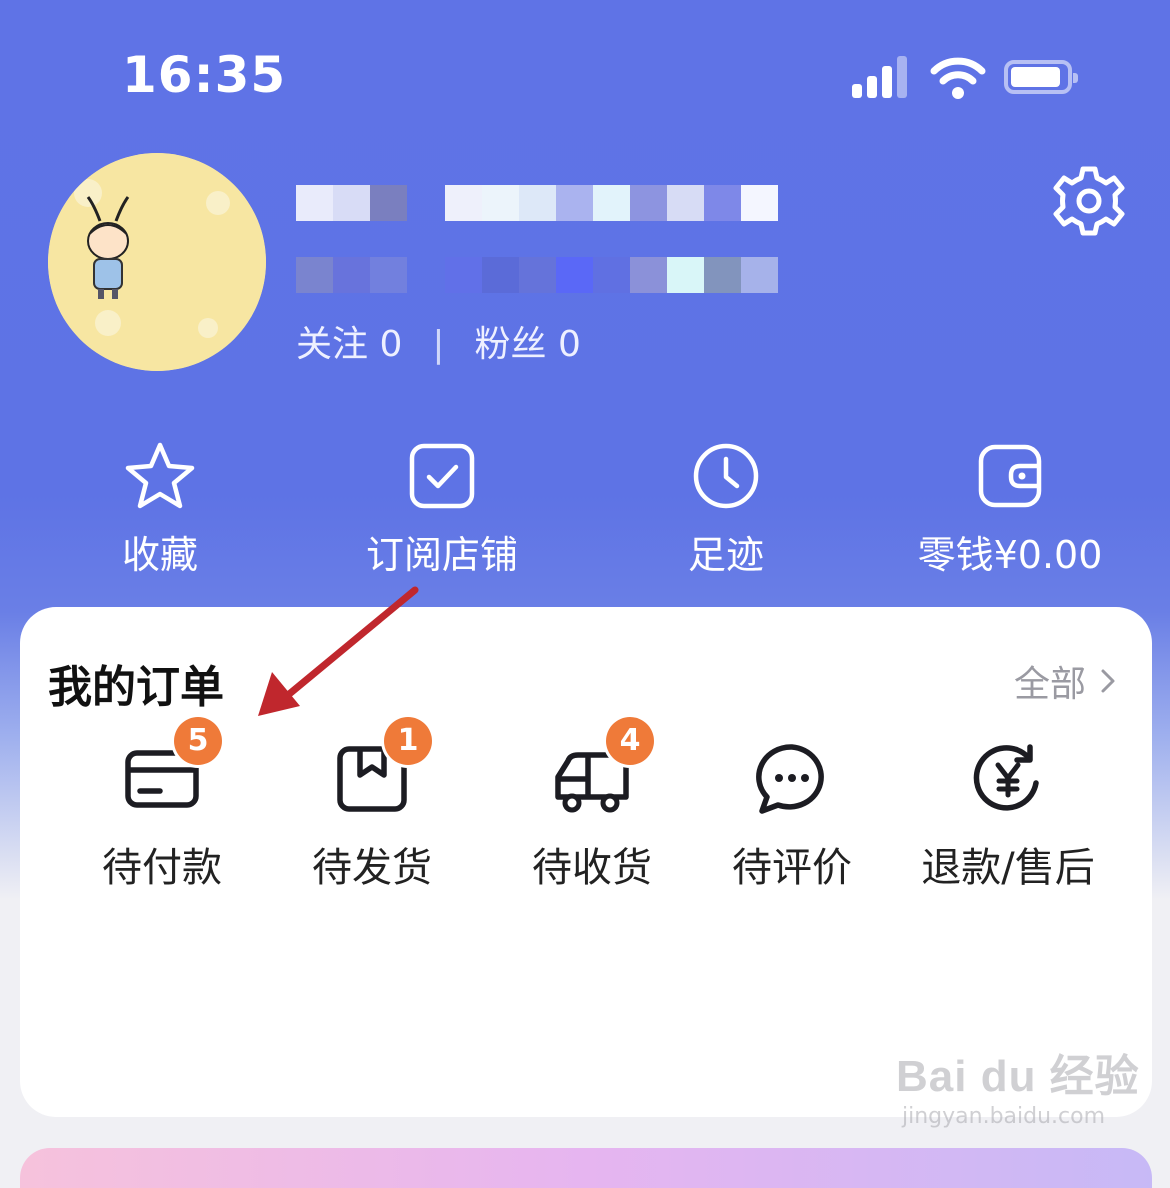 The width and height of the screenshot is (1170, 1188). I want to click on baidu-jingyan-watermark: Bai du 经验 jingyan.baidu.com, so click(1018, 1084).